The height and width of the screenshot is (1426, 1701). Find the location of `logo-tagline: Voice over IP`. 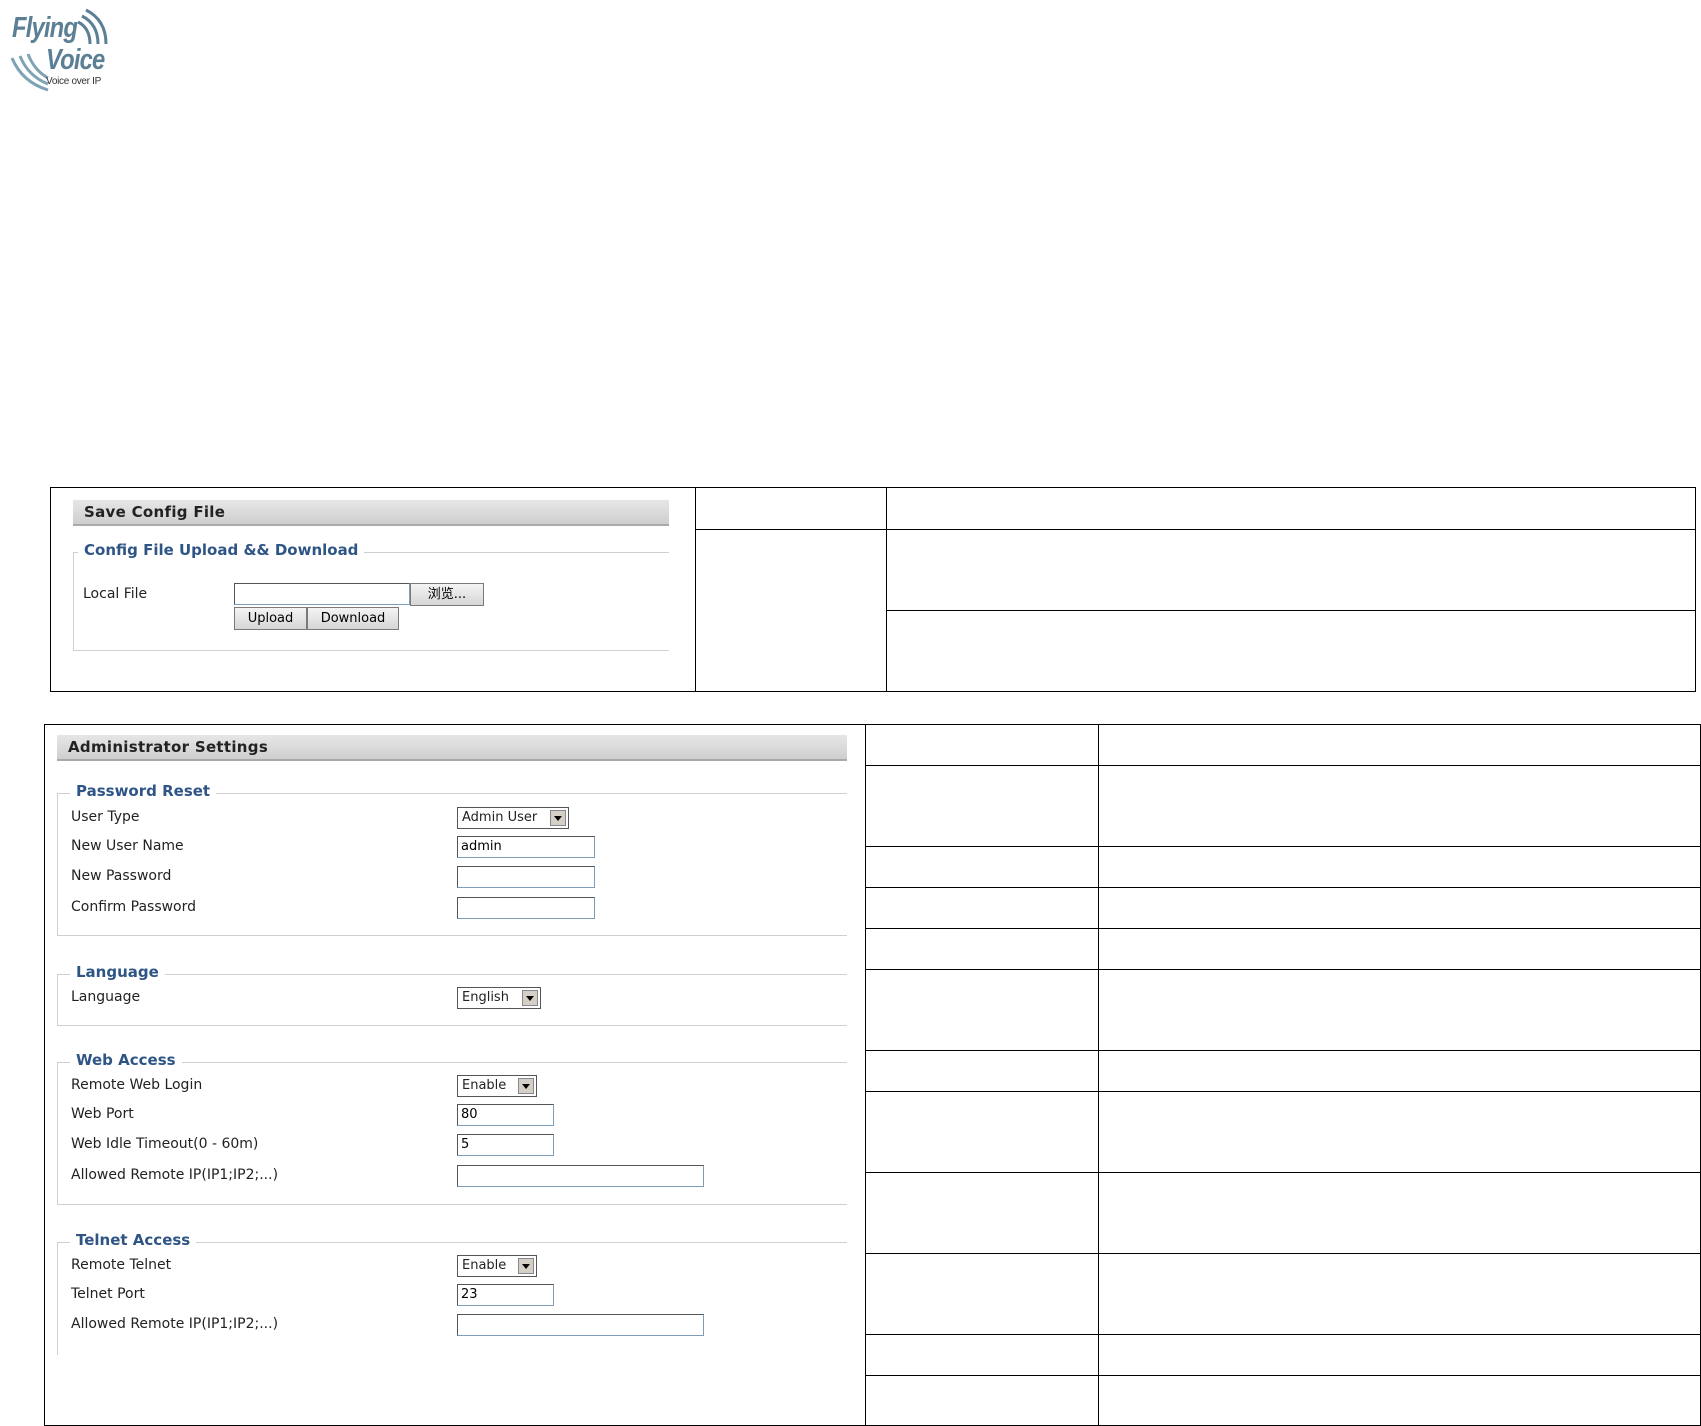

logo-tagline: Voice over IP is located at coordinates (74, 81).